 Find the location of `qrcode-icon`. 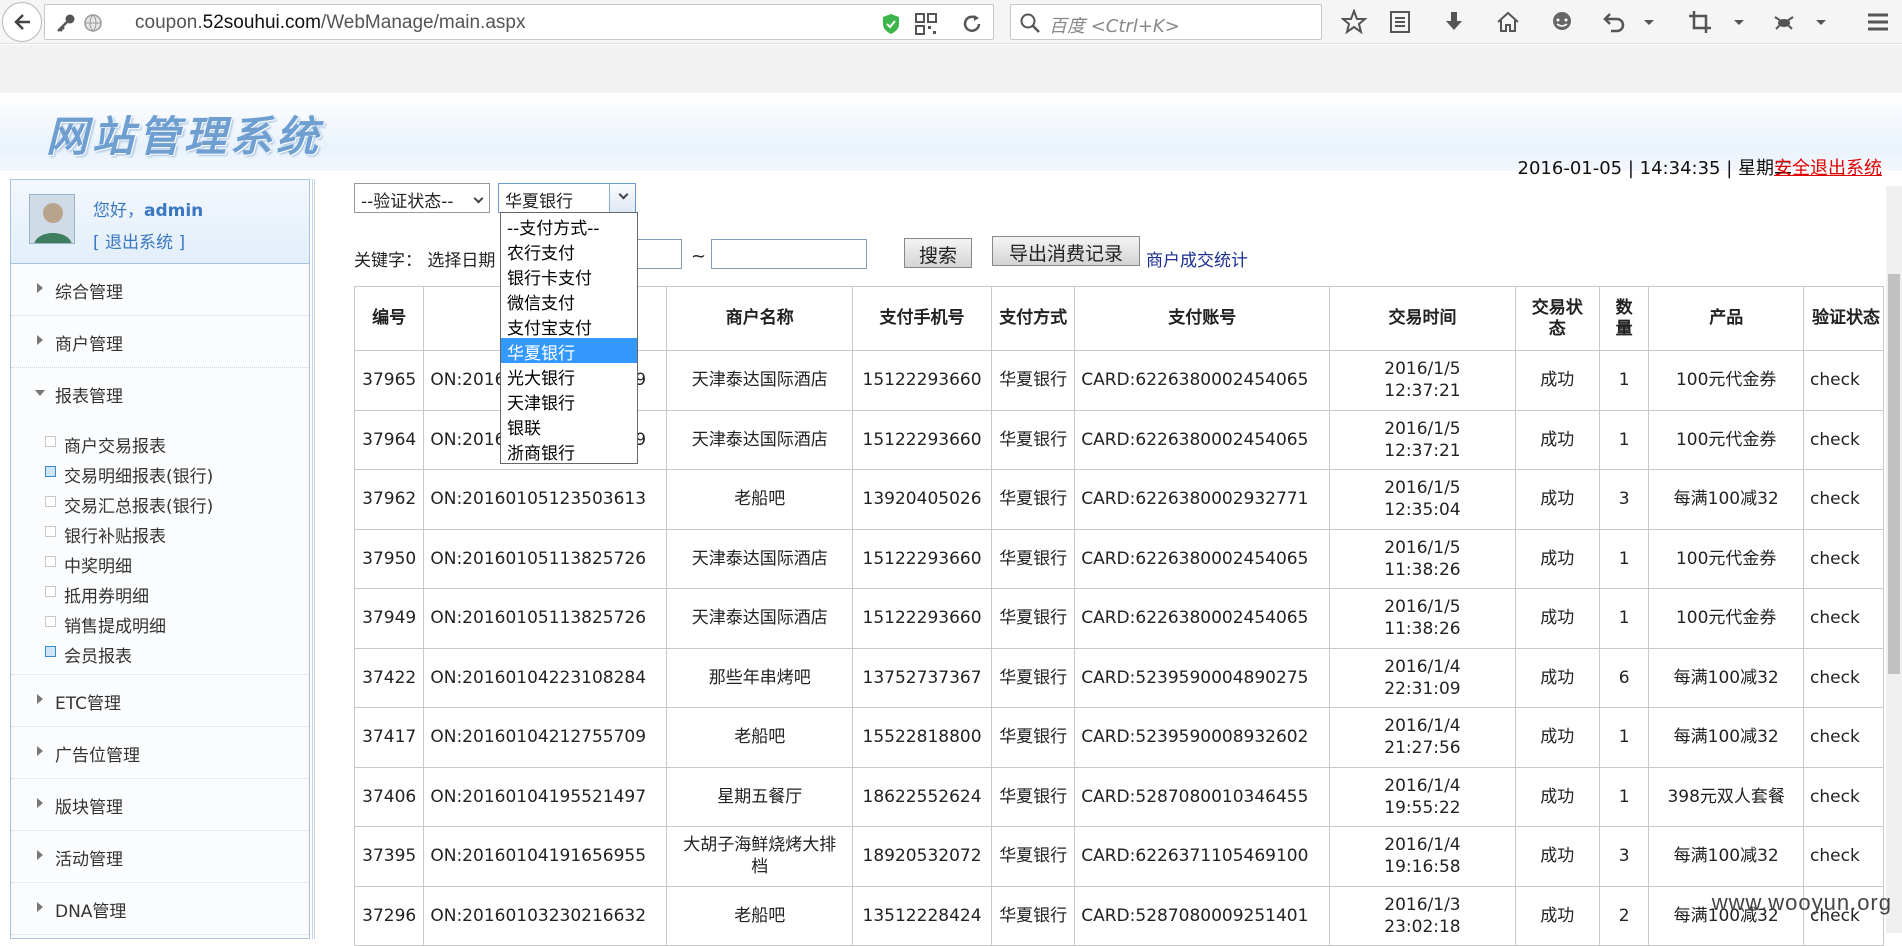

qrcode-icon is located at coordinates (926, 24).